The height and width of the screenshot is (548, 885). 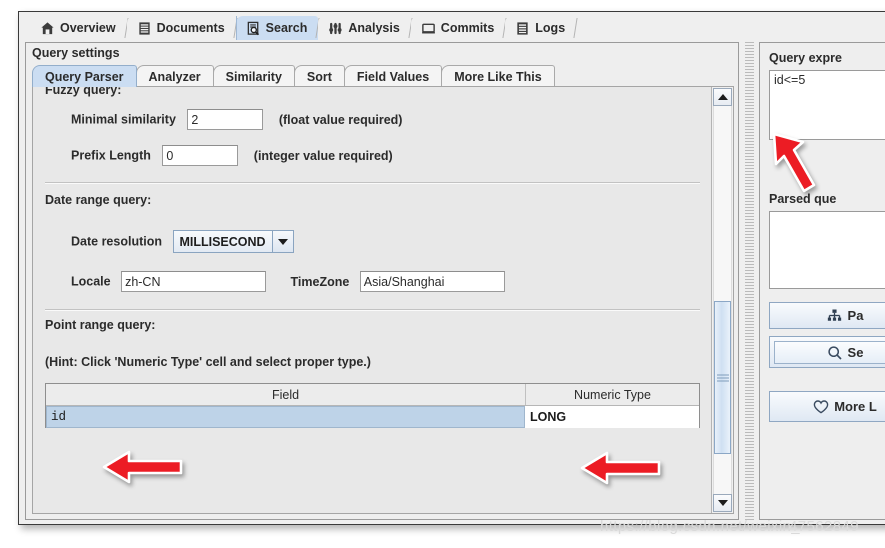 What do you see at coordinates (821, 406) in the screenshot?
I see `heart-icon` at bounding box center [821, 406].